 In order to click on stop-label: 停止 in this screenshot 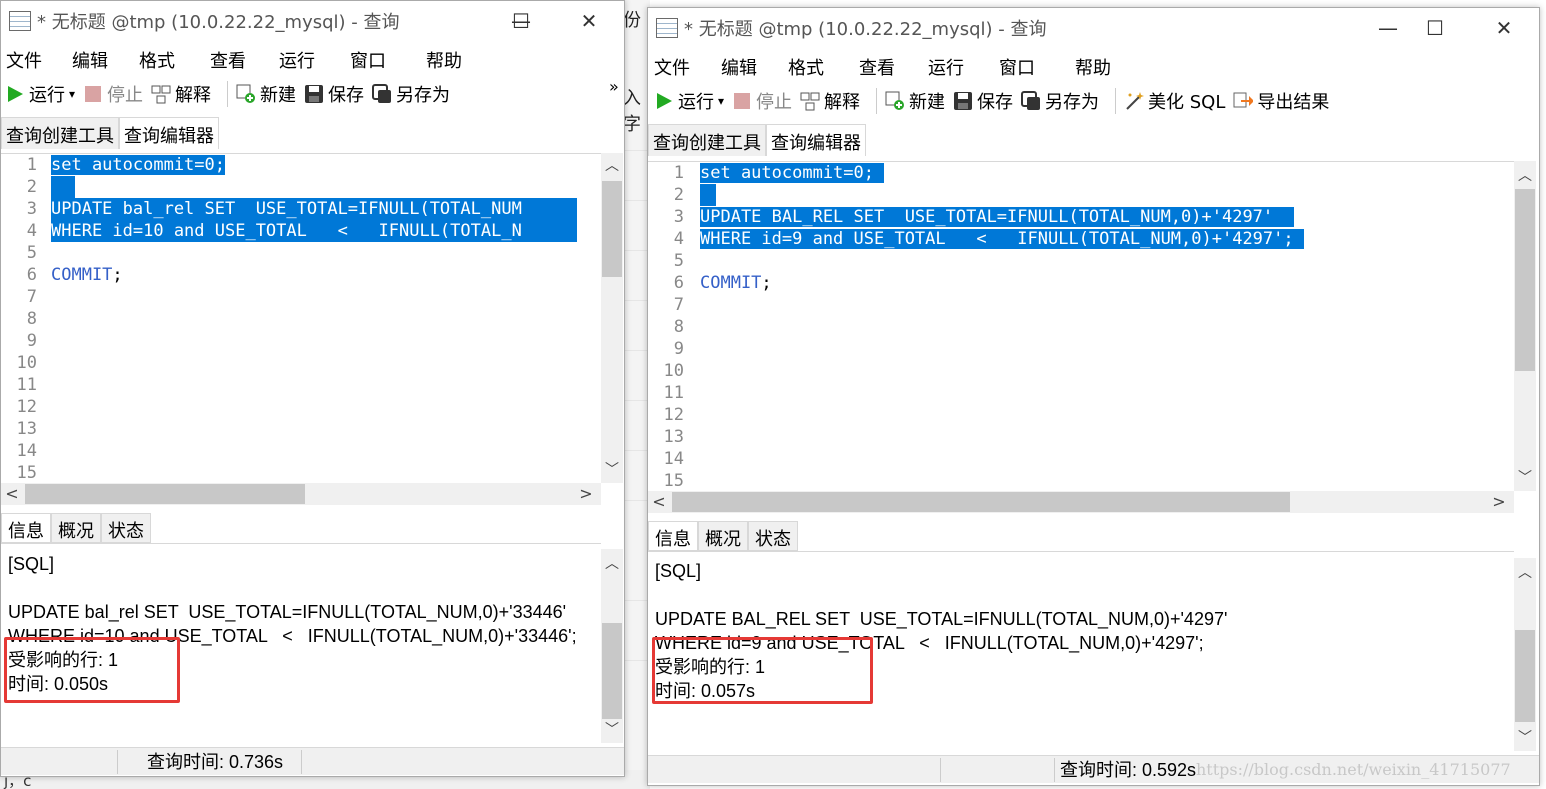, I will do `click(774, 102)`.